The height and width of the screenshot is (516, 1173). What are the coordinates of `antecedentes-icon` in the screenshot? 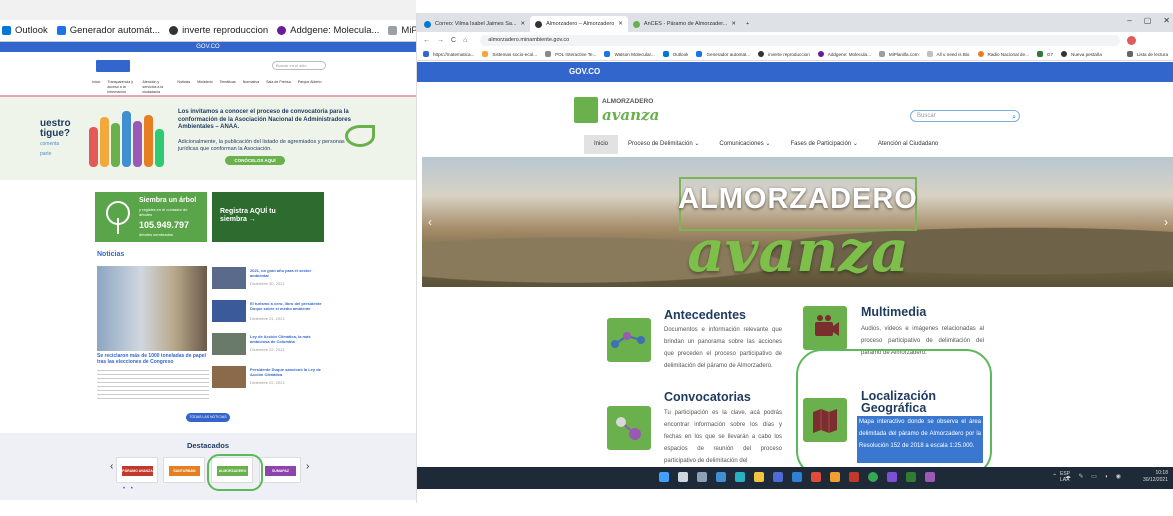 It's located at (629, 340).